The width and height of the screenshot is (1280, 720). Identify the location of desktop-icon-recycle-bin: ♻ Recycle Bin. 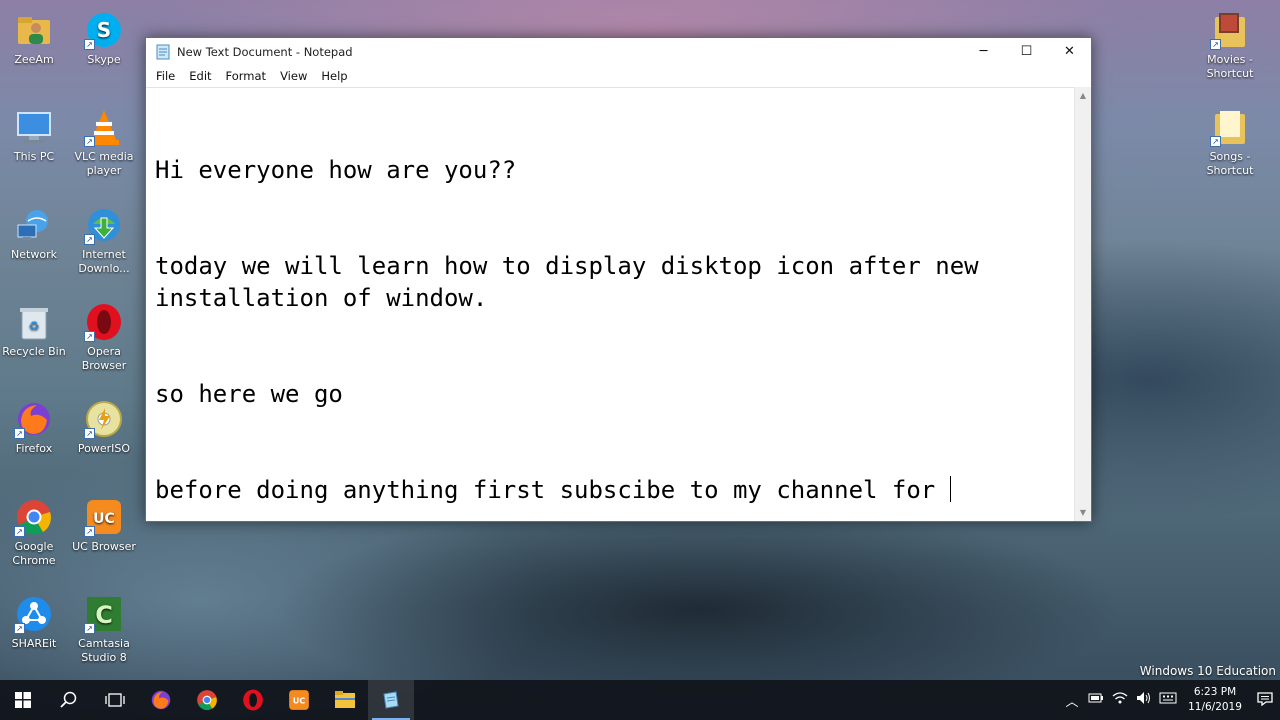
(35, 330).